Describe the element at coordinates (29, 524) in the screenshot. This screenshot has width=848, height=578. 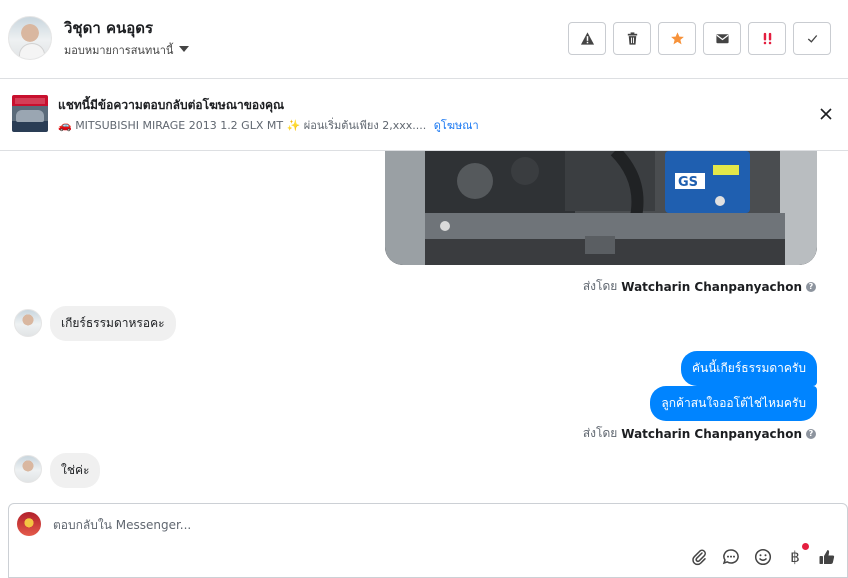
I see `page-avatar` at that location.